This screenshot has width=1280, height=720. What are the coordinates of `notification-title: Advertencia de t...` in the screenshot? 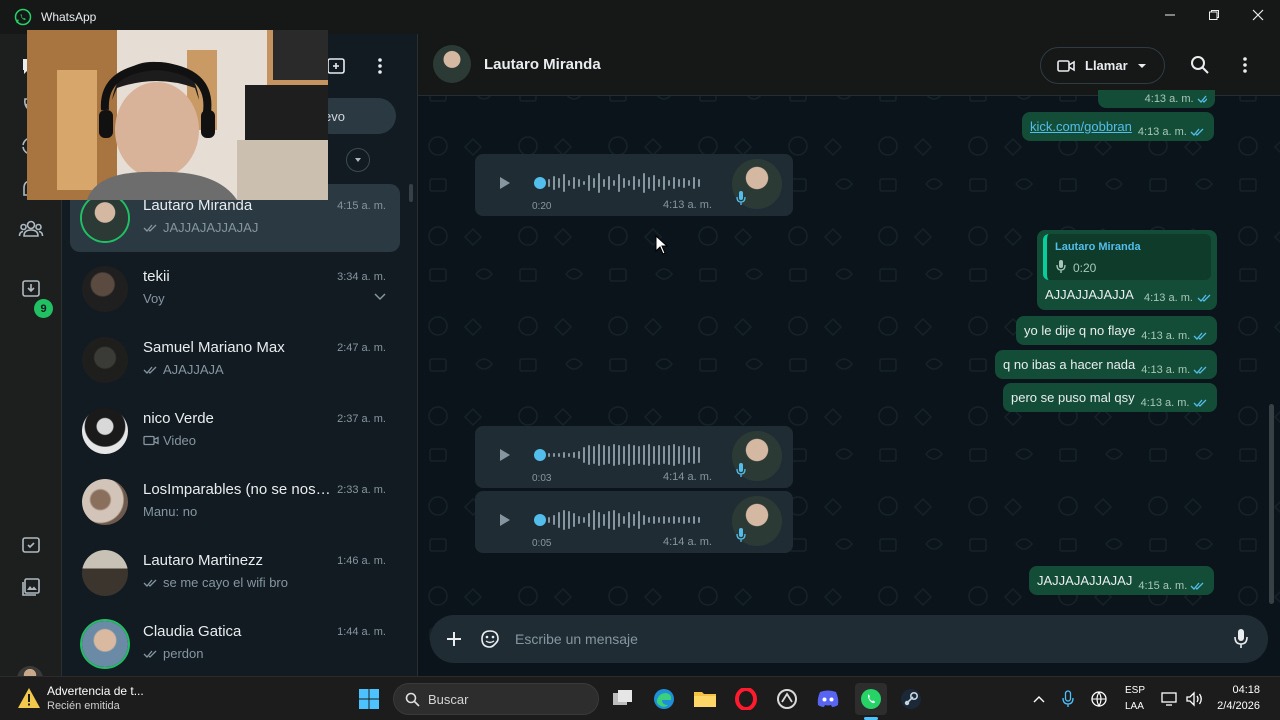 It's located at (95, 691).